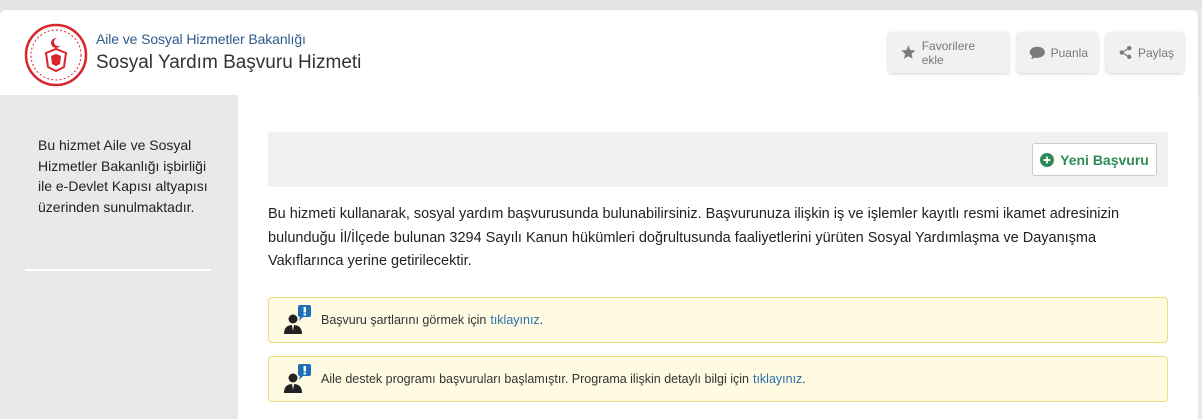 The width and height of the screenshot is (1202, 419). What do you see at coordinates (201, 39) in the screenshot?
I see `ministry-name: Aile ve Sosyal Hizmetler Bakanlığı` at bounding box center [201, 39].